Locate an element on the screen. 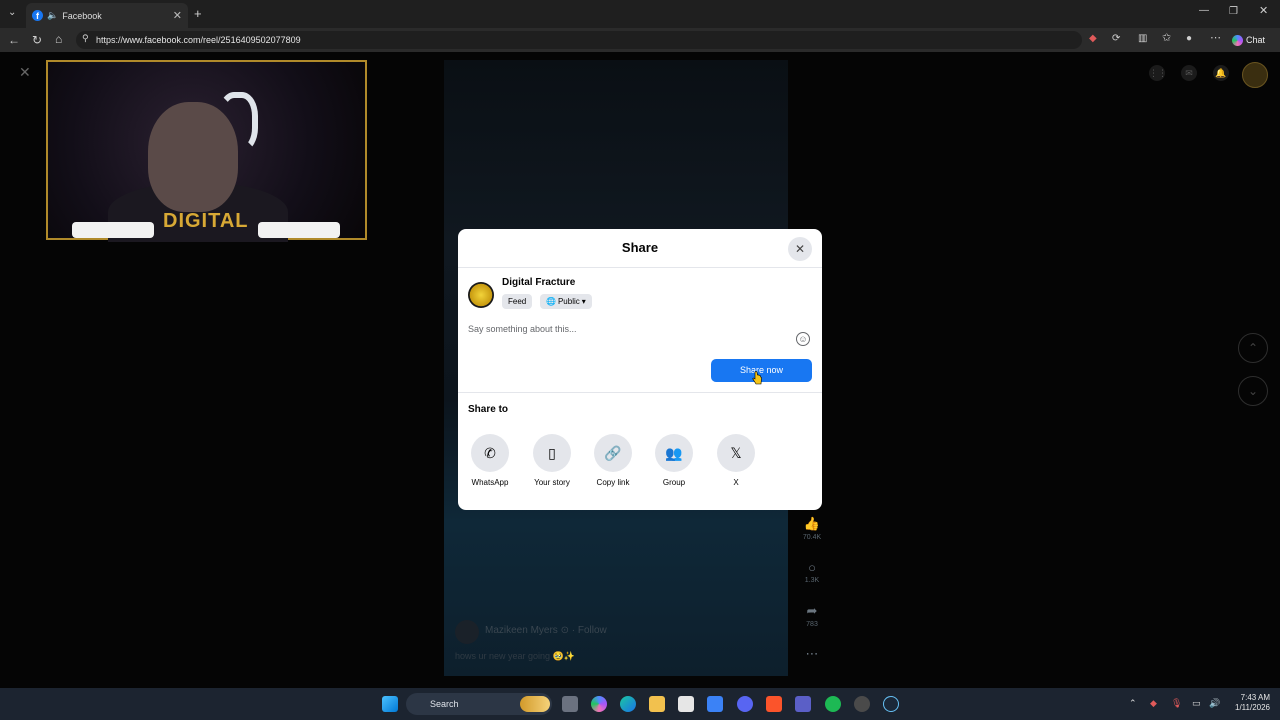 The width and height of the screenshot is (1280, 720). tab-facebook: f 🔈 Facebook ✕ is located at coordinates (107, 15).